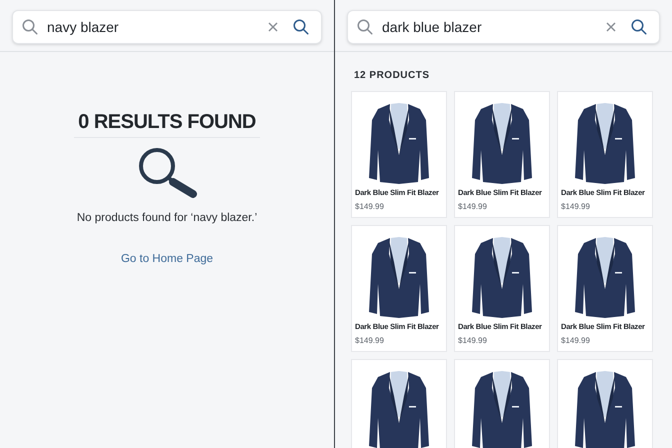 Image resolution: width=672 pixels, height=448 pixels. I want to click on product-count: 12 PRODUCTS, so click(392, 76).